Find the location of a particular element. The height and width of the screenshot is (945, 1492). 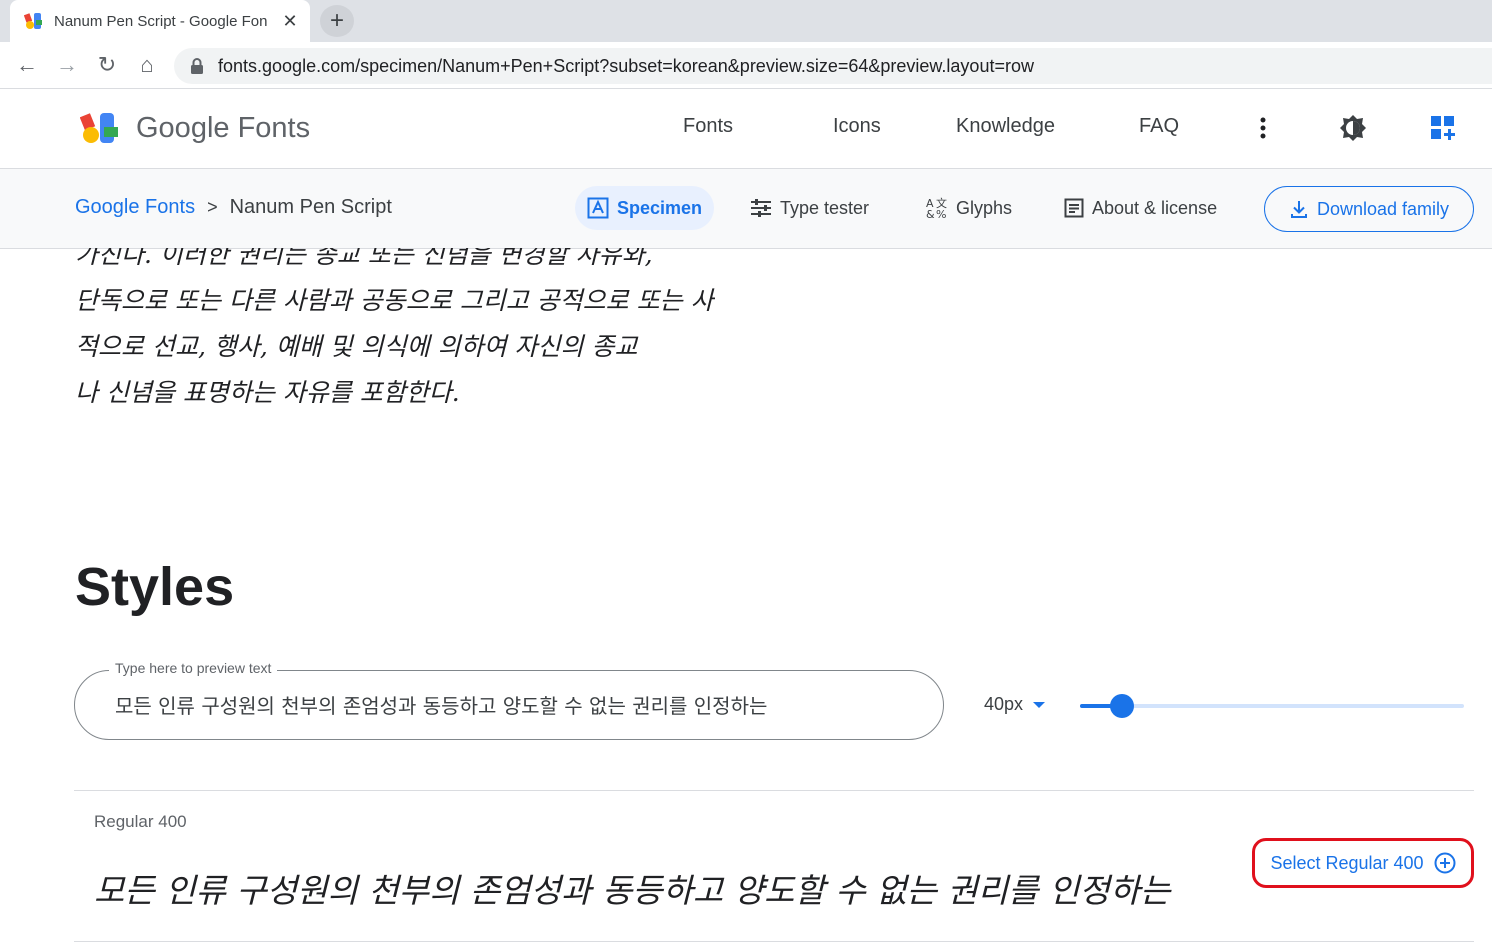

style-row-divider is located at coordinates (774, 790).